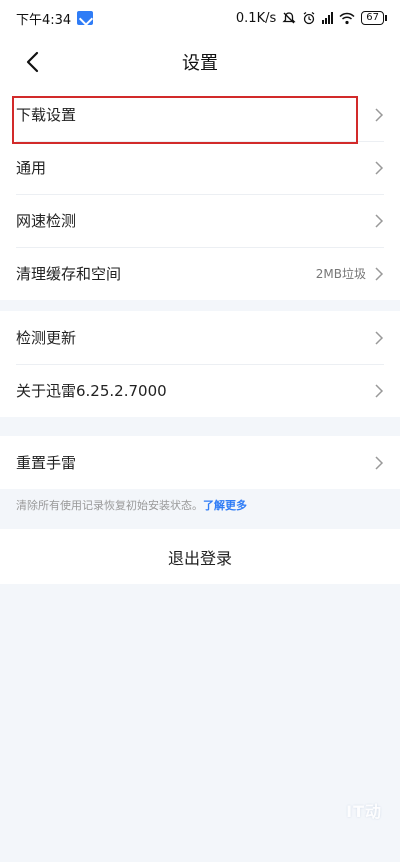 This screenshot has height=862, width=400. I want to click on row-speed-test: 网速检测, so click(200, 220).